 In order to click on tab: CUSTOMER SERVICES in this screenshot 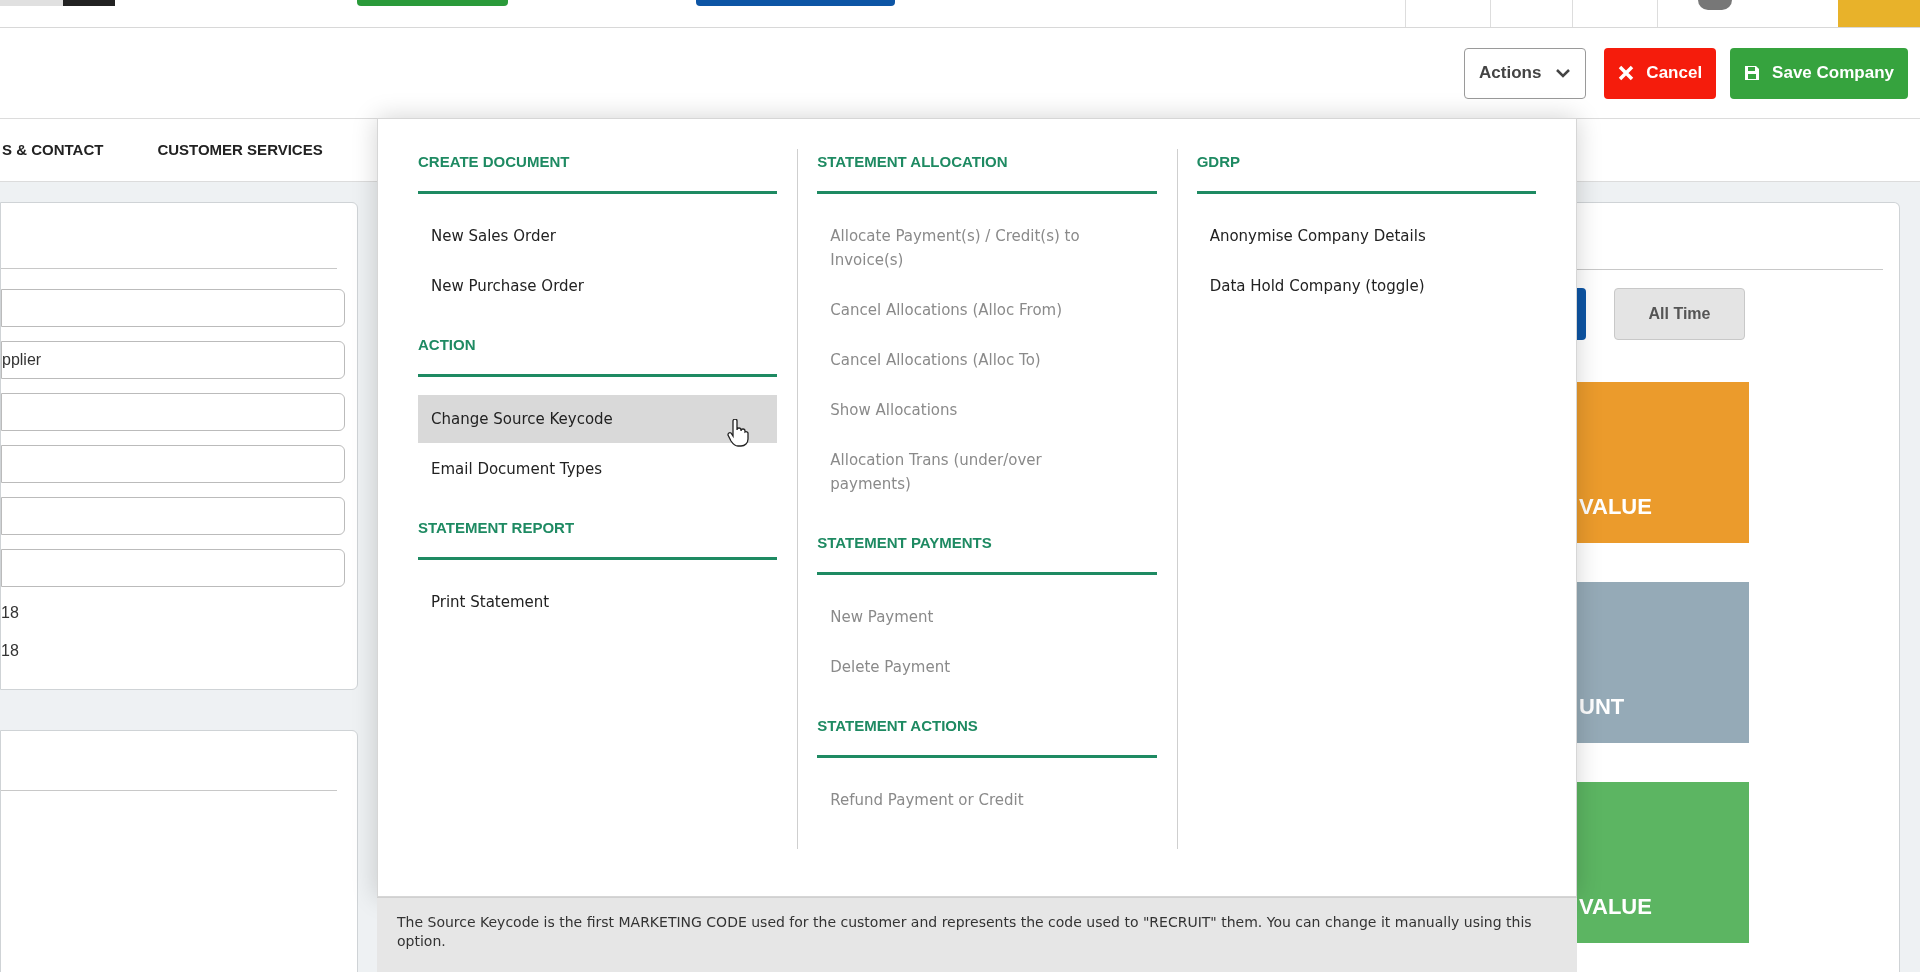, I will do `click(240, 150)`.